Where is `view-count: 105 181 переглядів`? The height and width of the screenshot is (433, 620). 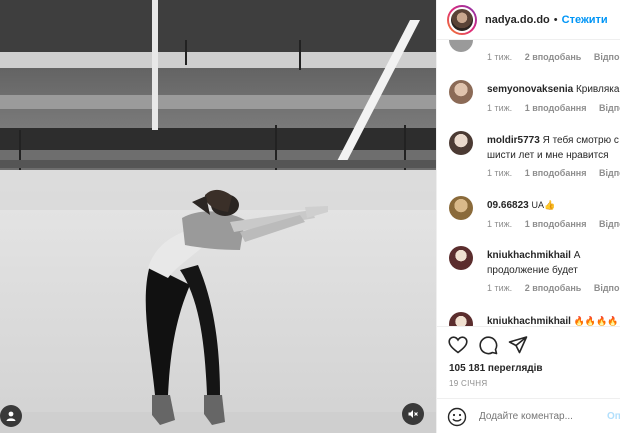 view-count: 105 181 переглядів is located at coordinates (528, 368).